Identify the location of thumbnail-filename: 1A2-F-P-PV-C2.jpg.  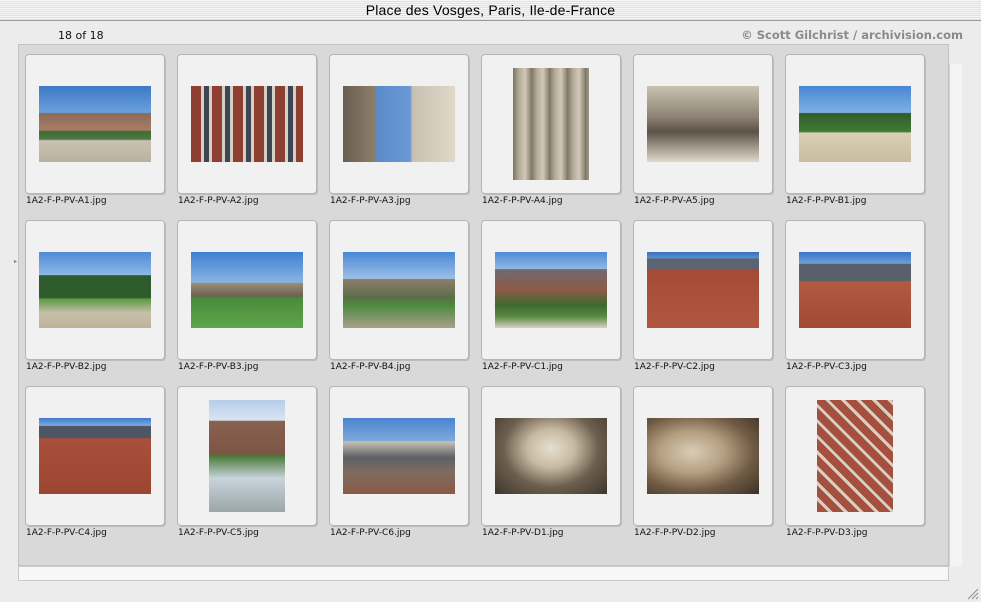
(674, 367).